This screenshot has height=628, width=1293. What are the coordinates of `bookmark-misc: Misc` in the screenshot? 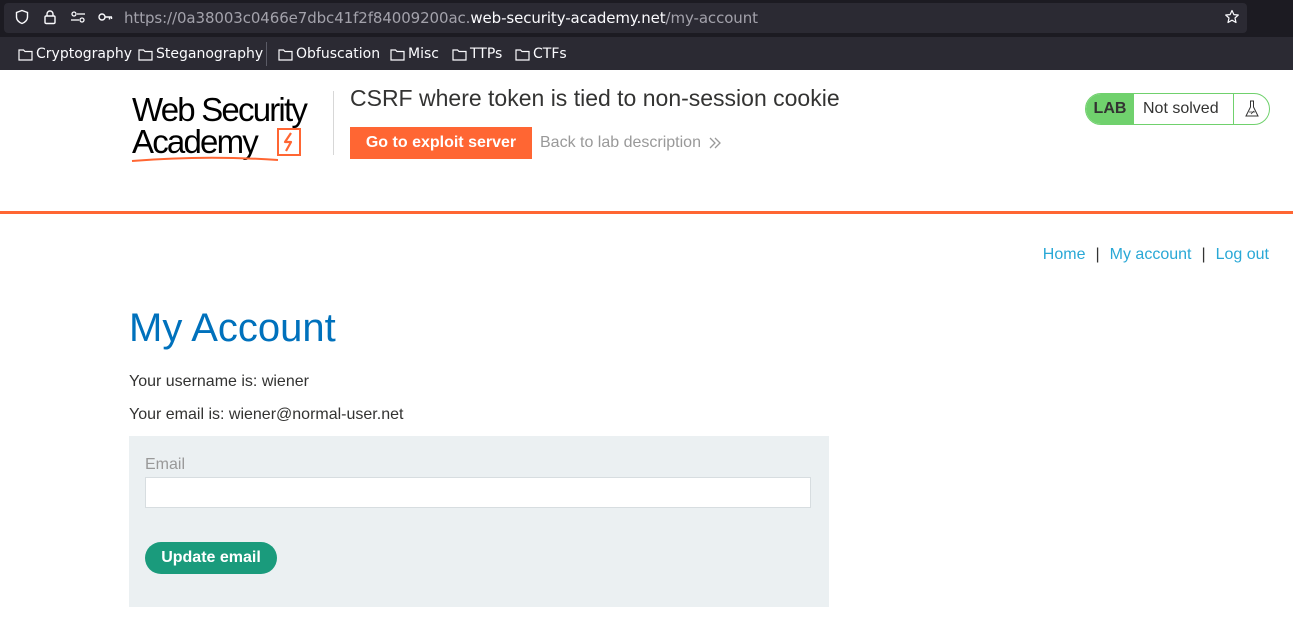 It's located at (414, 54).